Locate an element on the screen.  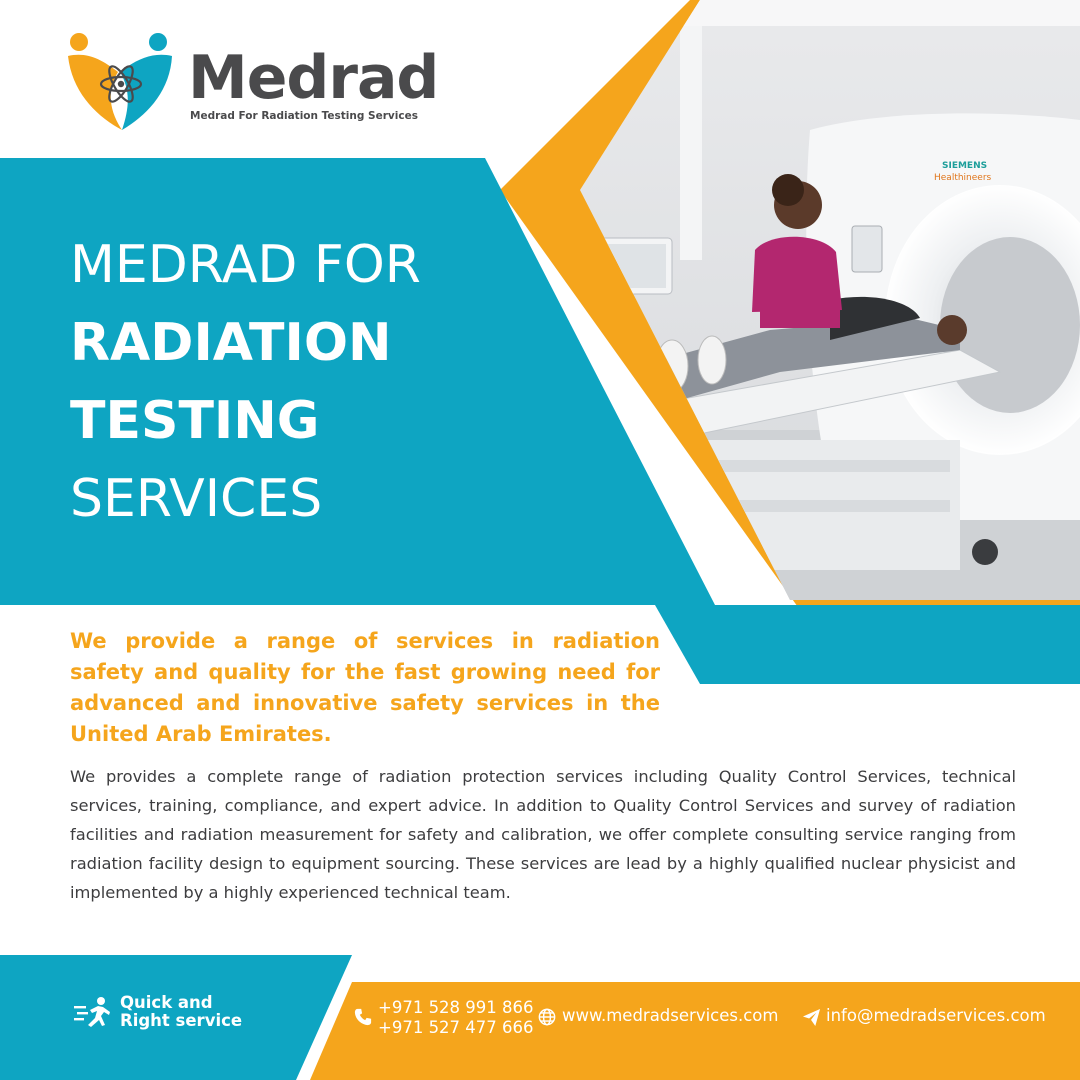
email-contact: info@medradservices.com is located at coordinates (937, 1018).